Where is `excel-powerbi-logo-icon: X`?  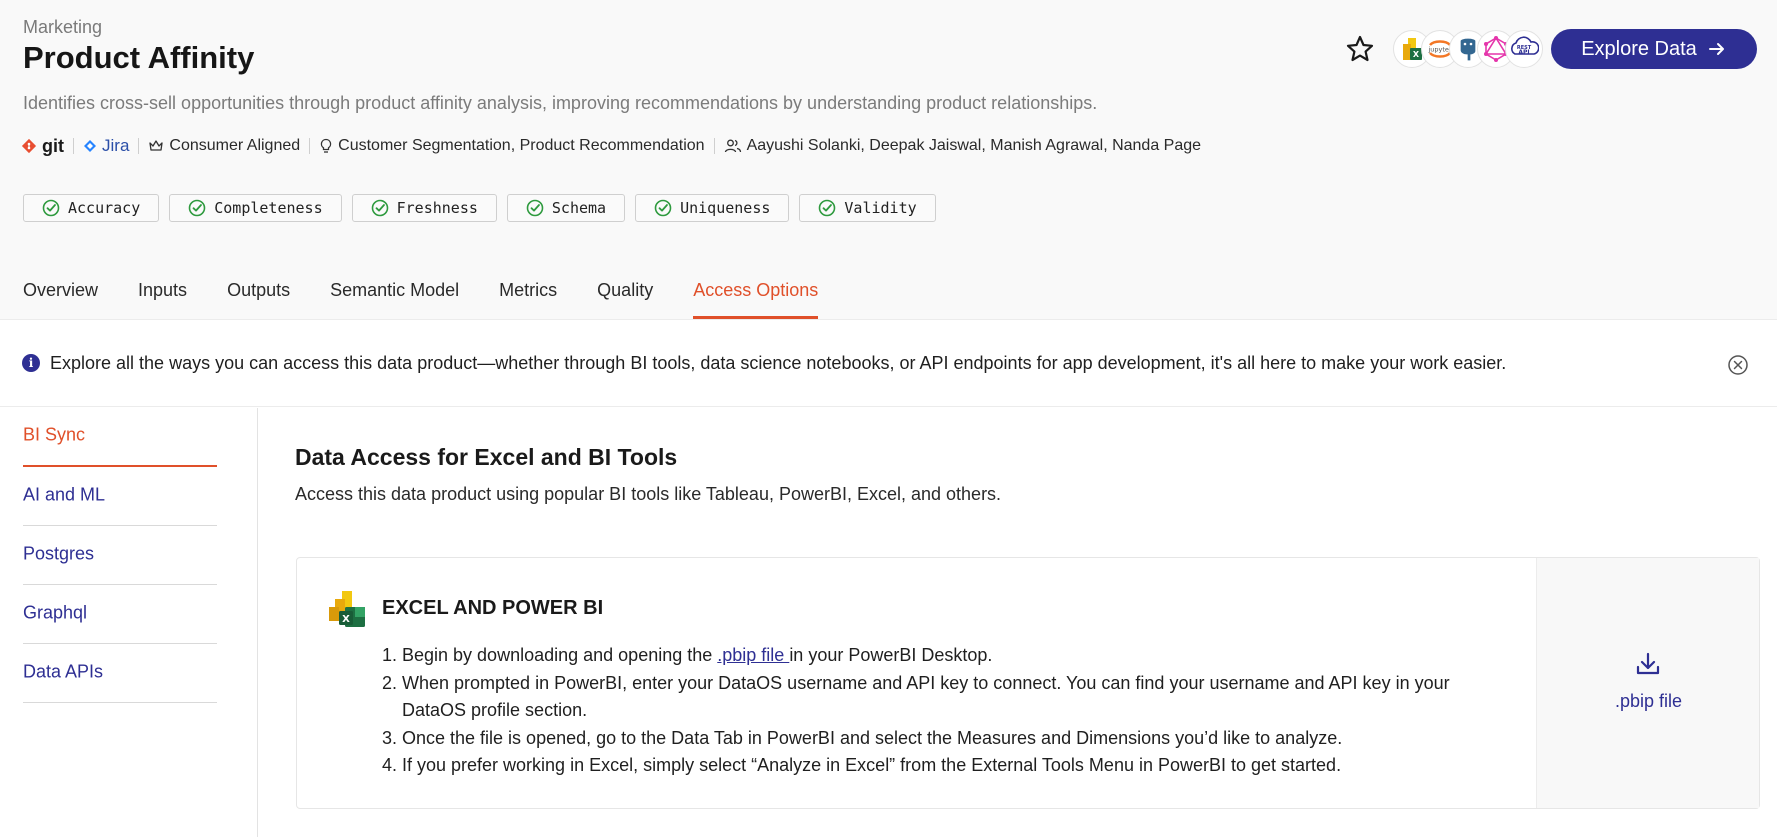 excel-powerbi-logo-icon: X is located at coordinates (347, 609).